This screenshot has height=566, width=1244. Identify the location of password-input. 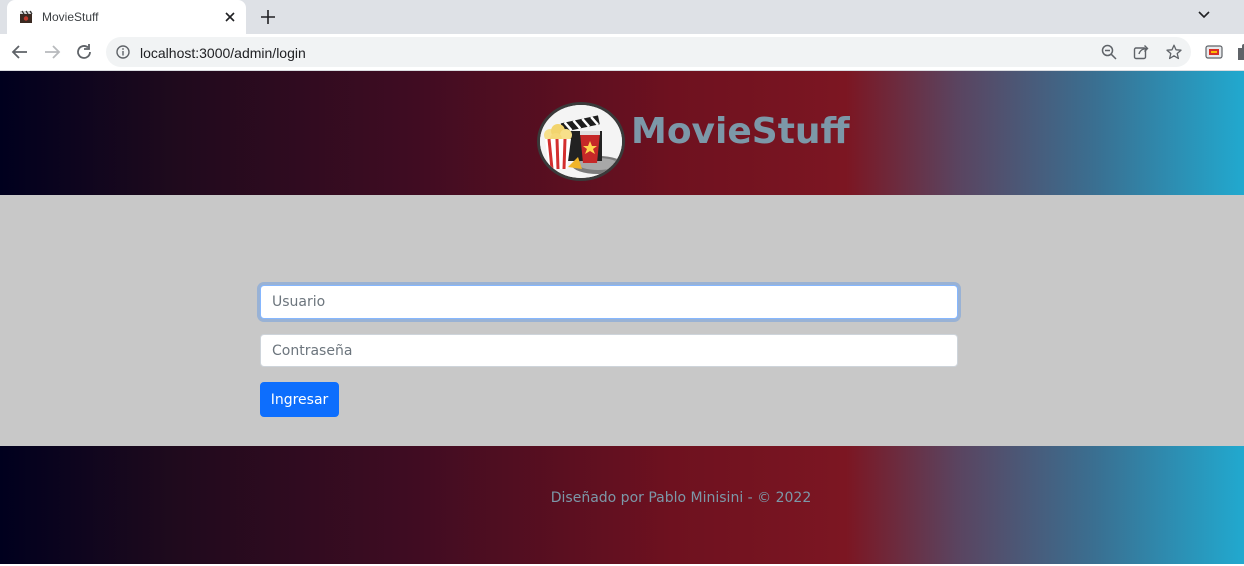
(609, 350).